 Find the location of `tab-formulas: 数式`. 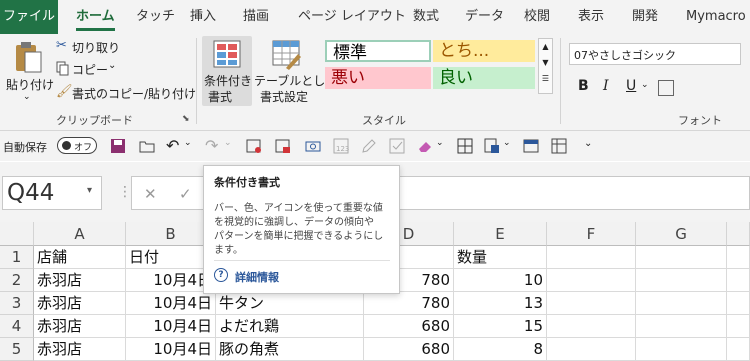

tab-formulas: 数式 is located at coordinates (426, 17).